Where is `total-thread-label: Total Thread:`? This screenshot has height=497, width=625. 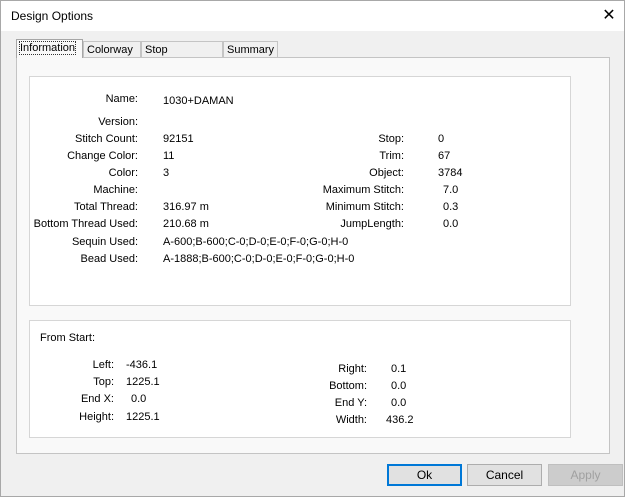 total-thread-label: Total Thread: is located at coordinates (105, 207).